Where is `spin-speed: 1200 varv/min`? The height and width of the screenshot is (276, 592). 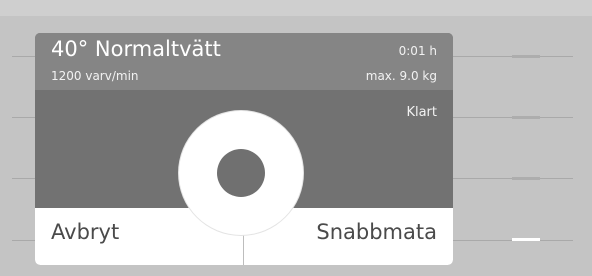
spin-speed: 1200 varv/min is located at coordinates (95, 76).